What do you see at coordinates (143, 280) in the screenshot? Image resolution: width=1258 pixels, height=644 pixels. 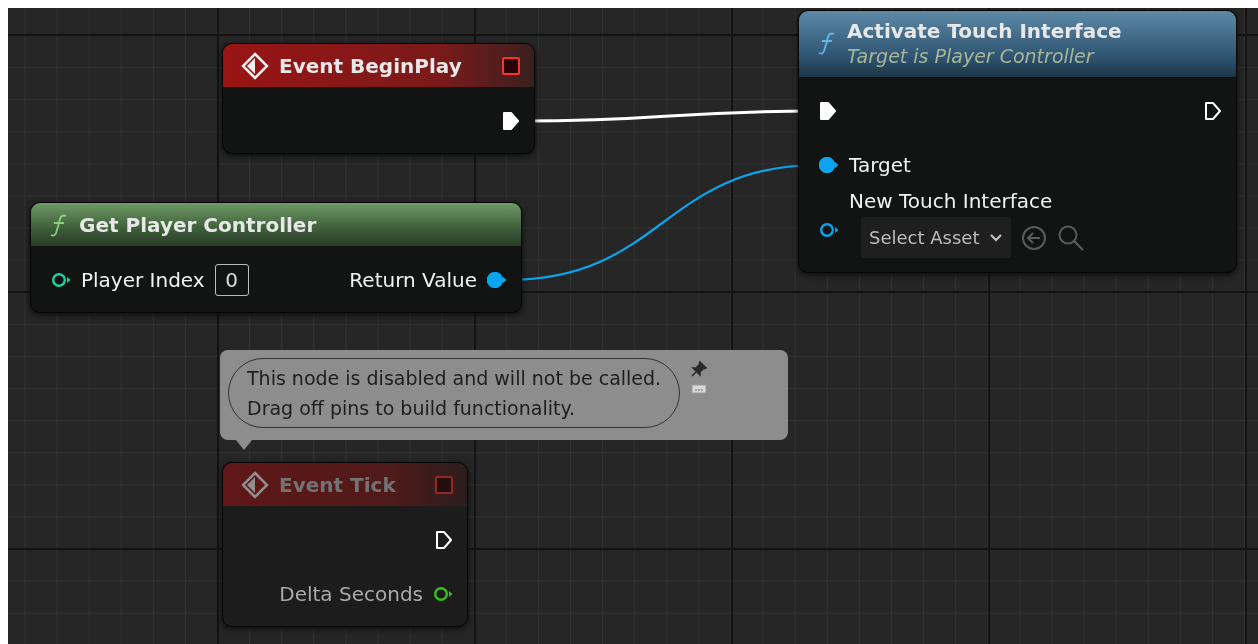 I see `pin-label: Player Index` at bounding box center [143, 280].